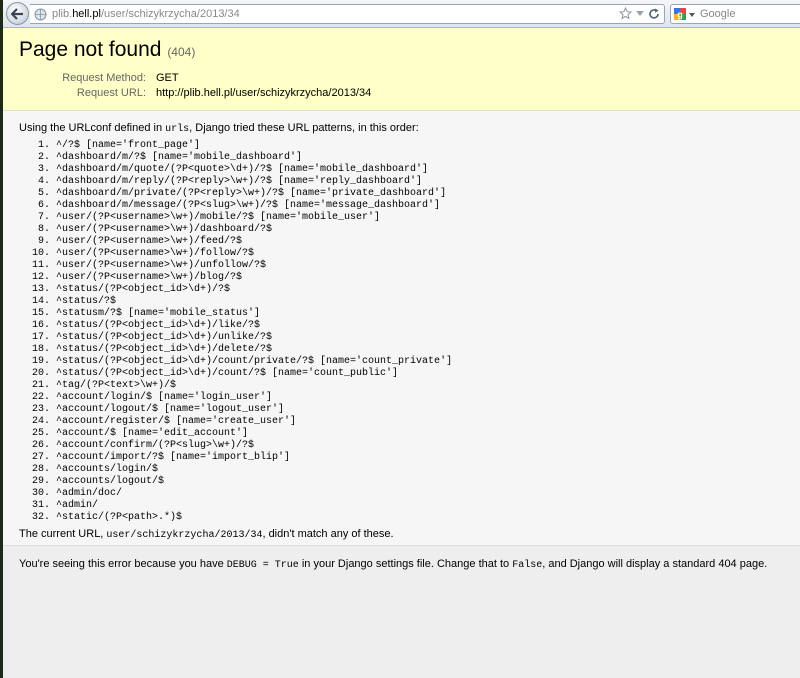  Describe the element at coordinates (254, 314) in the screenshot. I see `url-pattern-item: ^statusm/?$ [name='mobile_status']` at that location.